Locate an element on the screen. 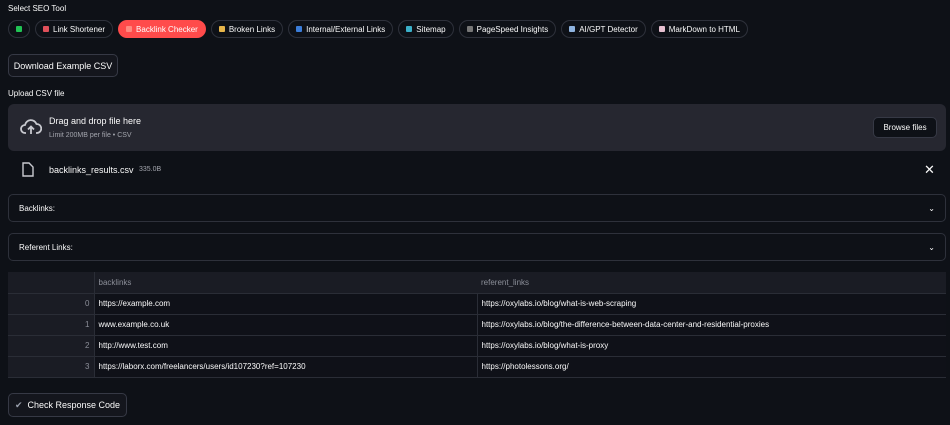 The height and width of the screenshot is (425, 950). tool-pill-label: AI/GPT Detector is located at coordinates (608, 29).